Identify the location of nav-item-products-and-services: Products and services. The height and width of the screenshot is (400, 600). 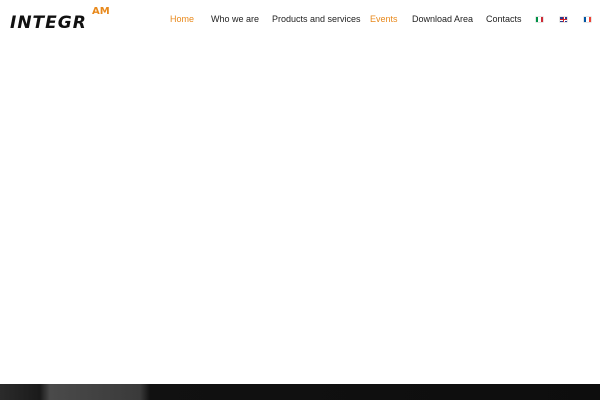
(316, 19).